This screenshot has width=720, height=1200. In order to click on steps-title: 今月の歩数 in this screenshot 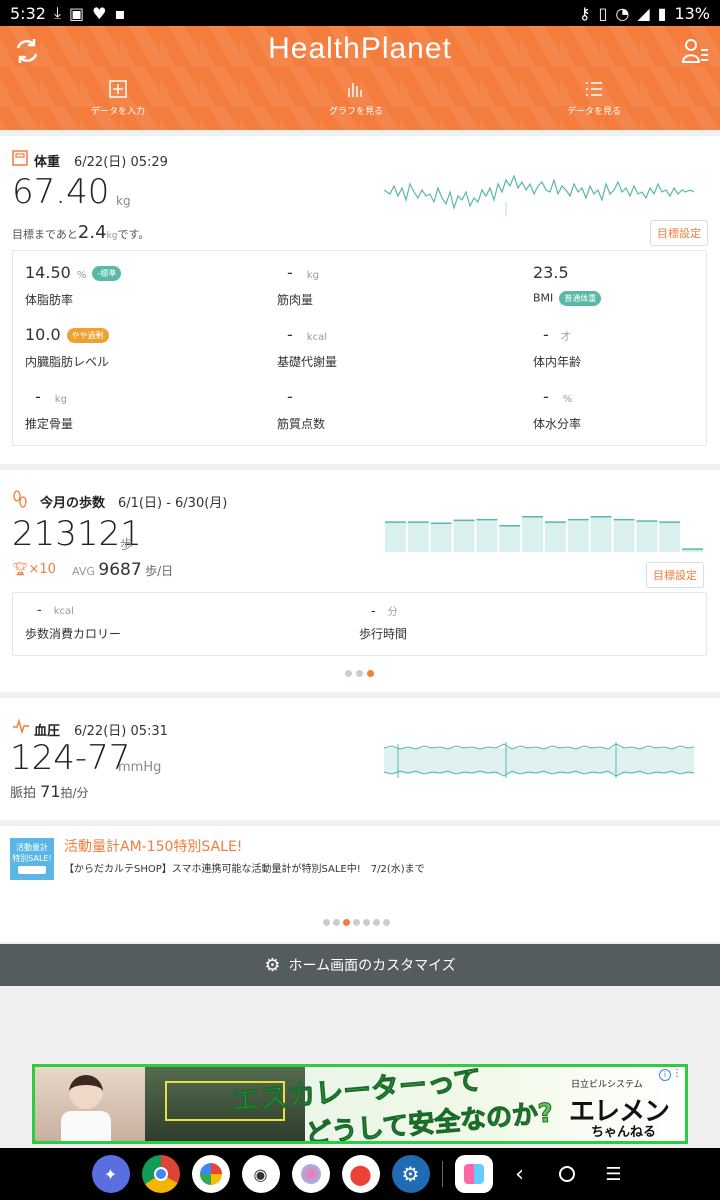, I will do `click(73, 503)`.